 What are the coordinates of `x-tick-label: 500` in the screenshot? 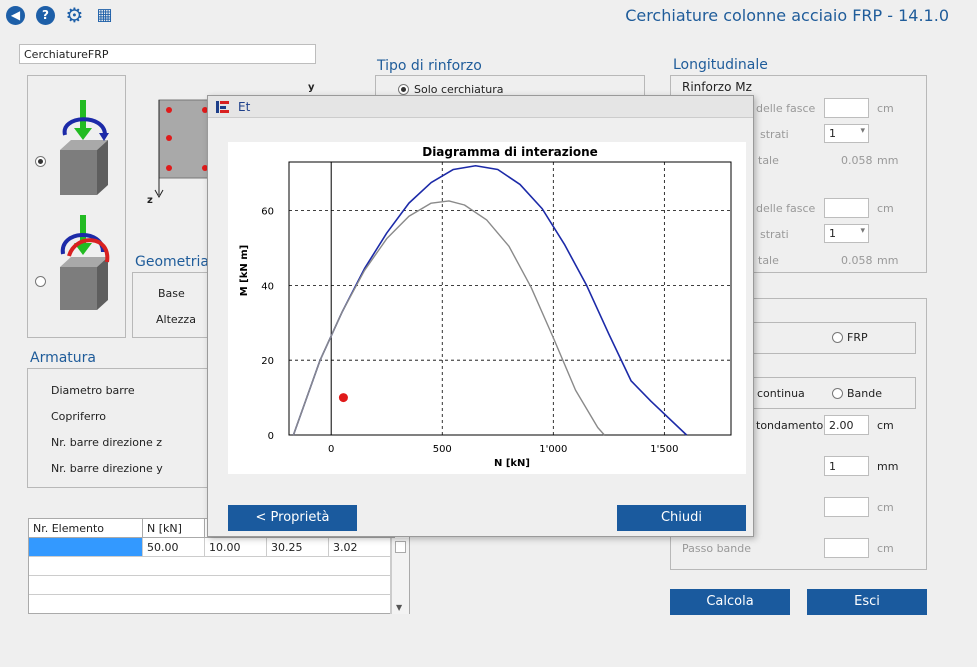 It's located at (442, 449).